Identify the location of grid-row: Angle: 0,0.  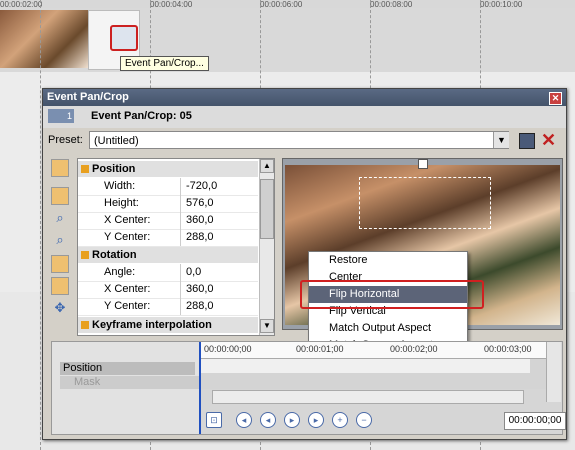
(168, 273).